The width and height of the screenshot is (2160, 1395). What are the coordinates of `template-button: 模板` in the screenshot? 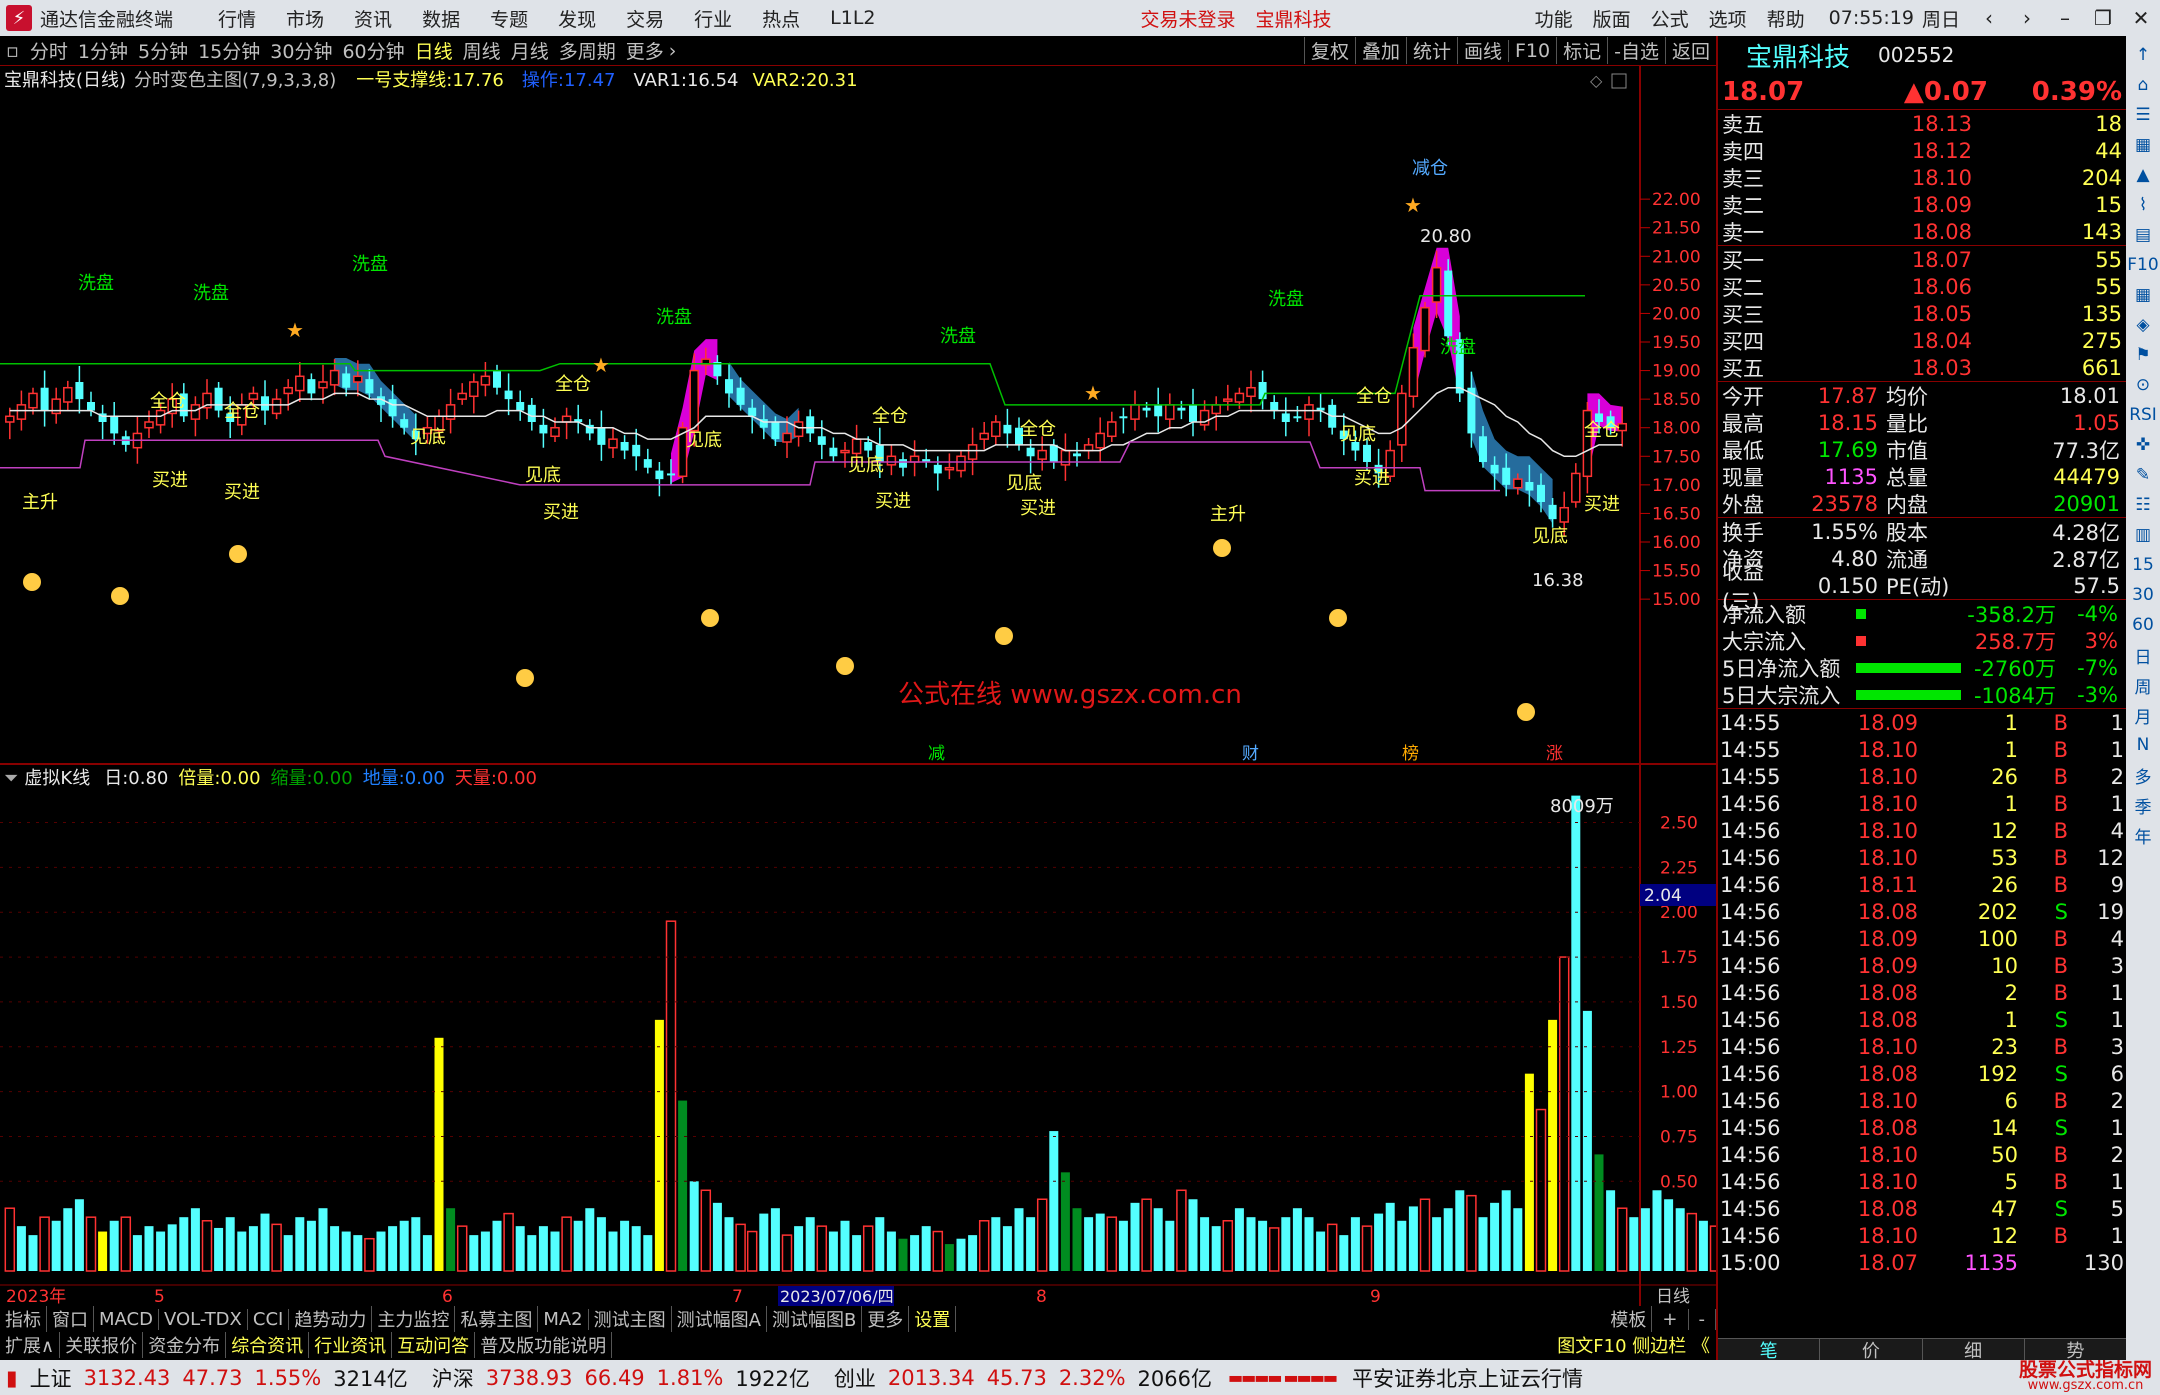 It's located at (1629, 1319).